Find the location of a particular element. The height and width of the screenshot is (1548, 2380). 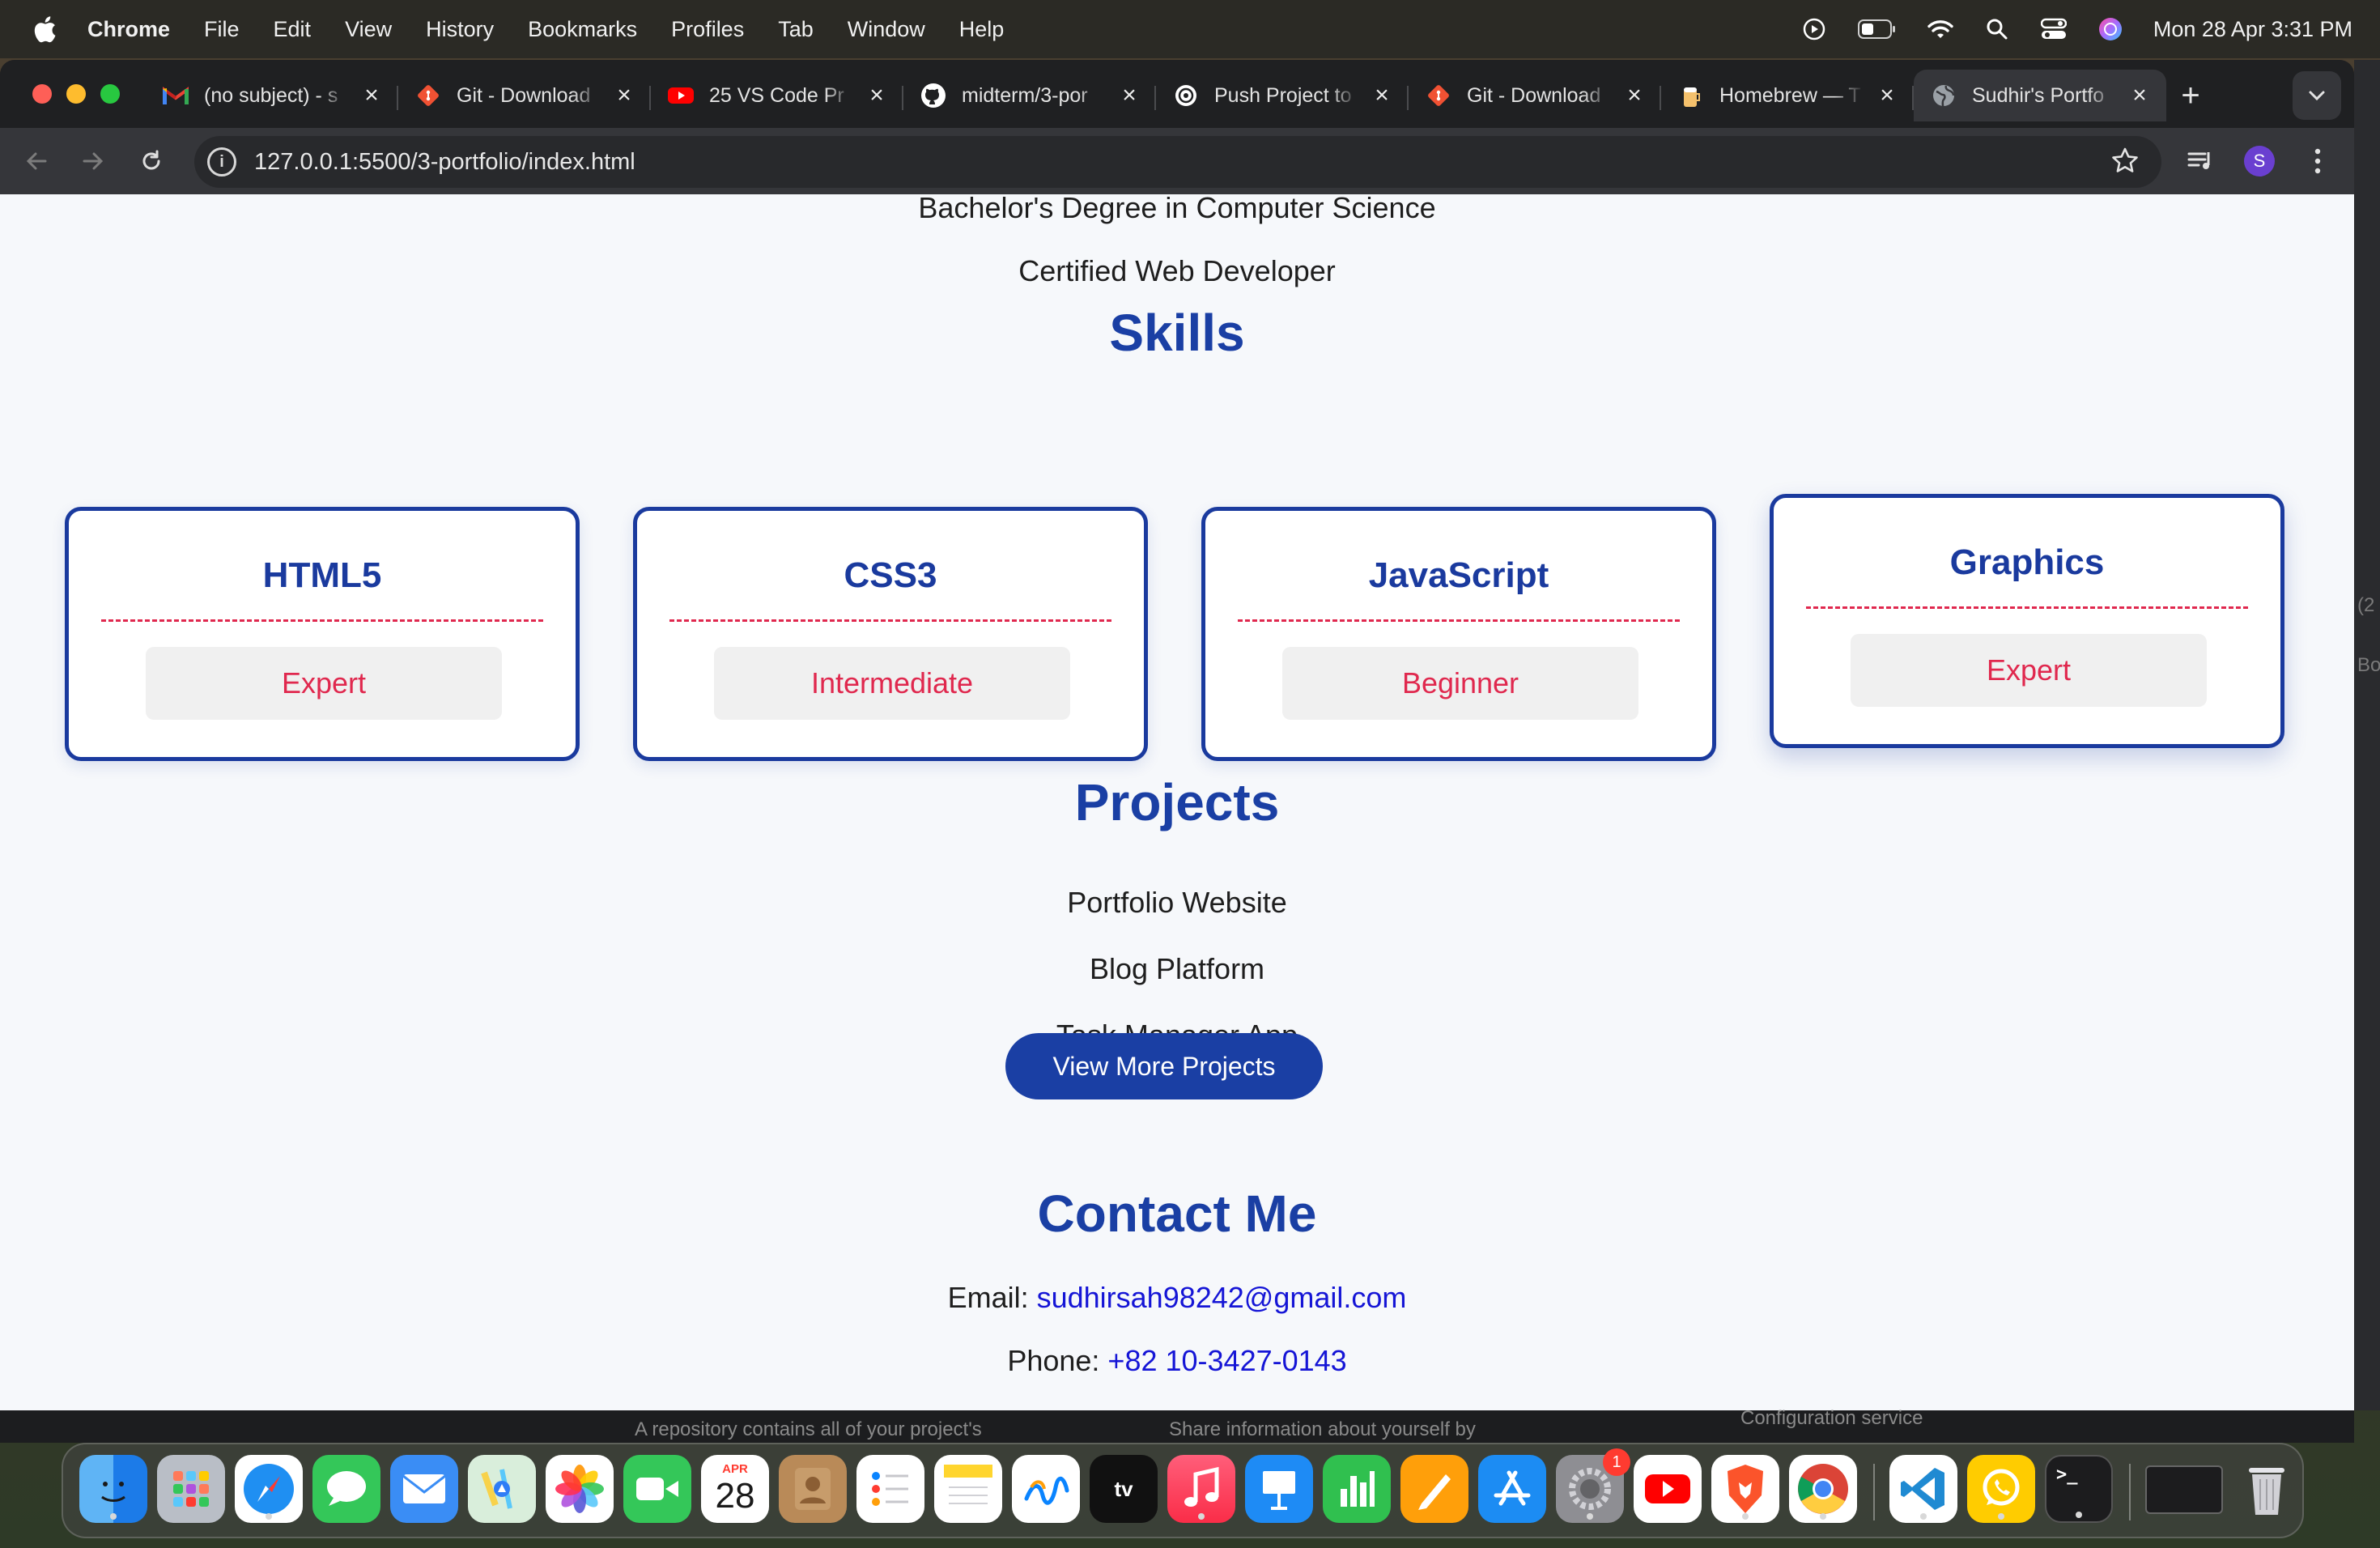

close-window-button is located at coordinates (42, 94).